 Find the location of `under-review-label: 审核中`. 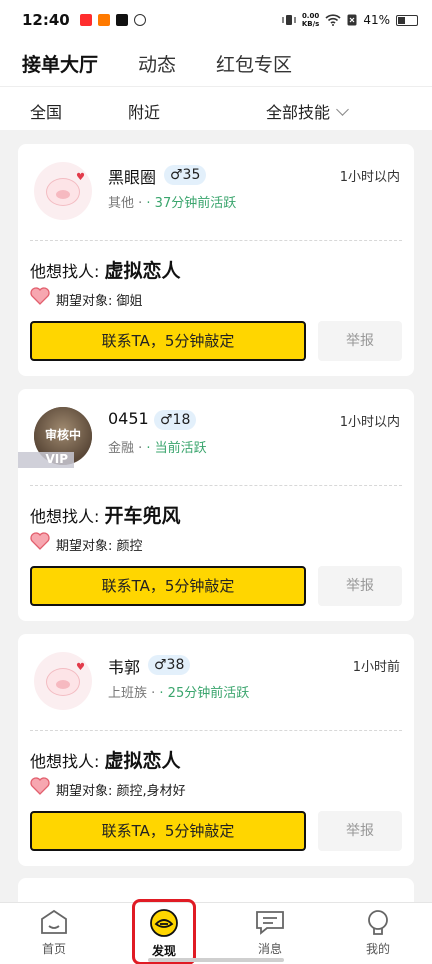

under-review-label: 审核中 is located at coordinates (62, 435).